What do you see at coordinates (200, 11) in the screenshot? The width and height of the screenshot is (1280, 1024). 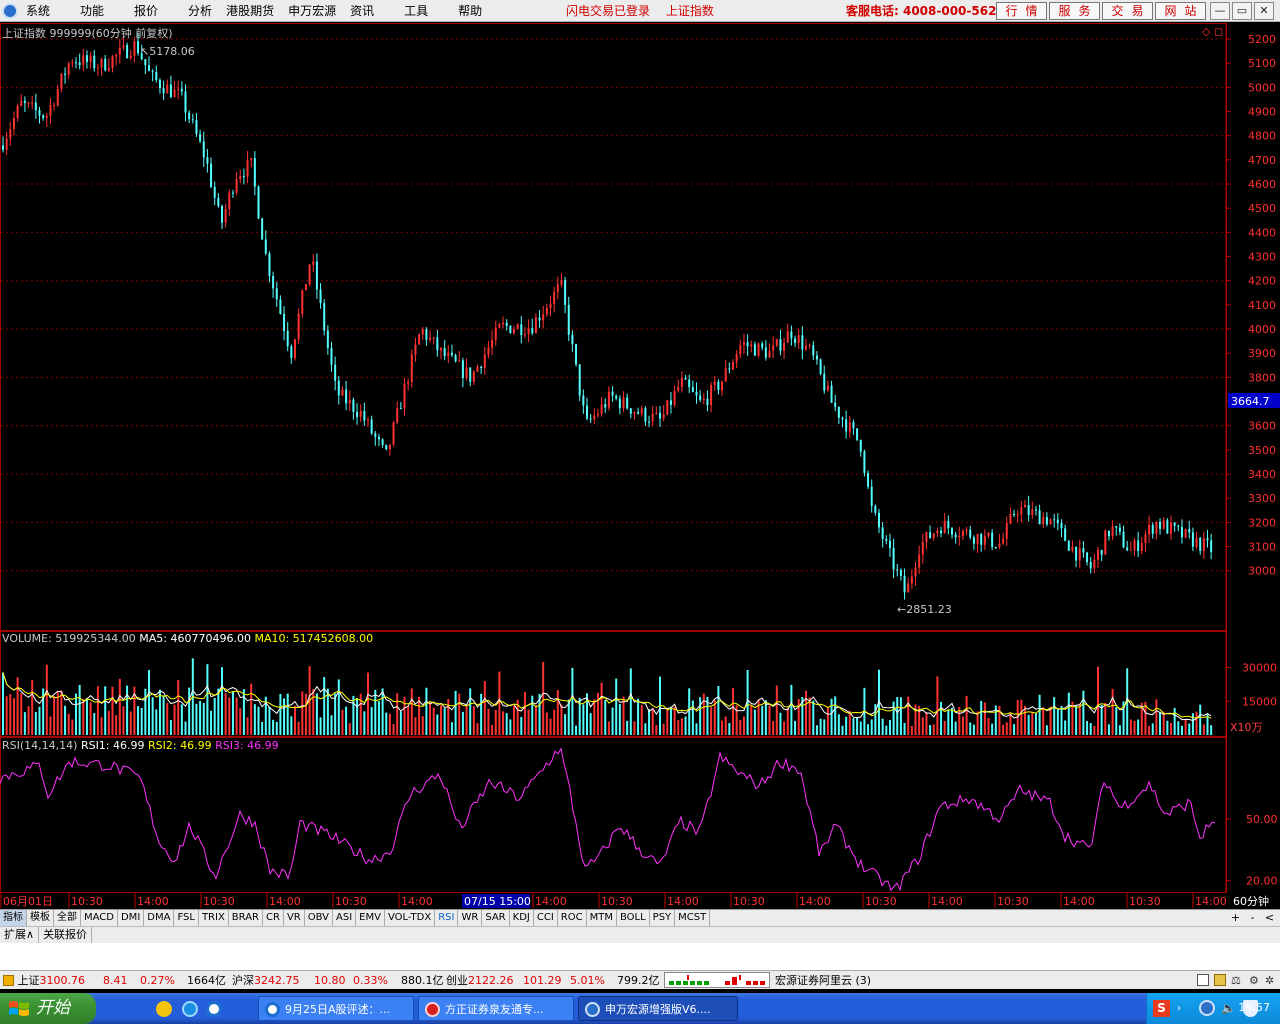 I see `menu-analysis: 分析` at bounding box center [200, 11].